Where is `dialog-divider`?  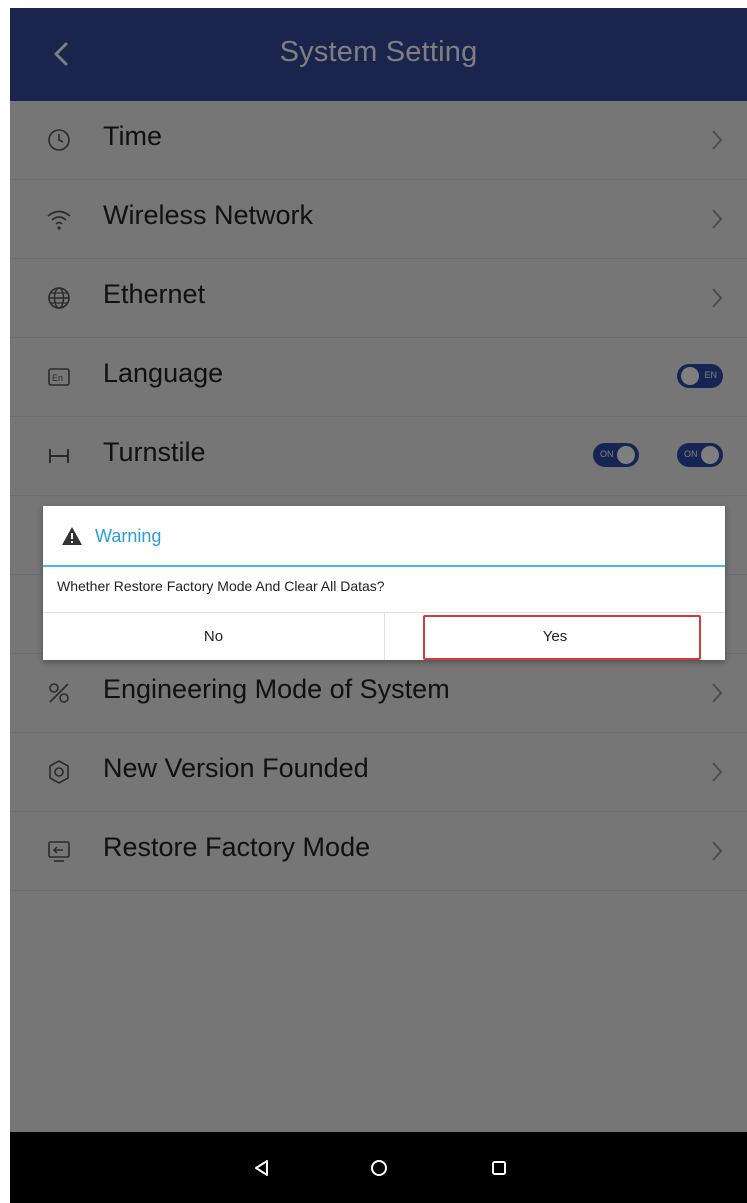
dialog-divider is located at coordinates (384, 566).